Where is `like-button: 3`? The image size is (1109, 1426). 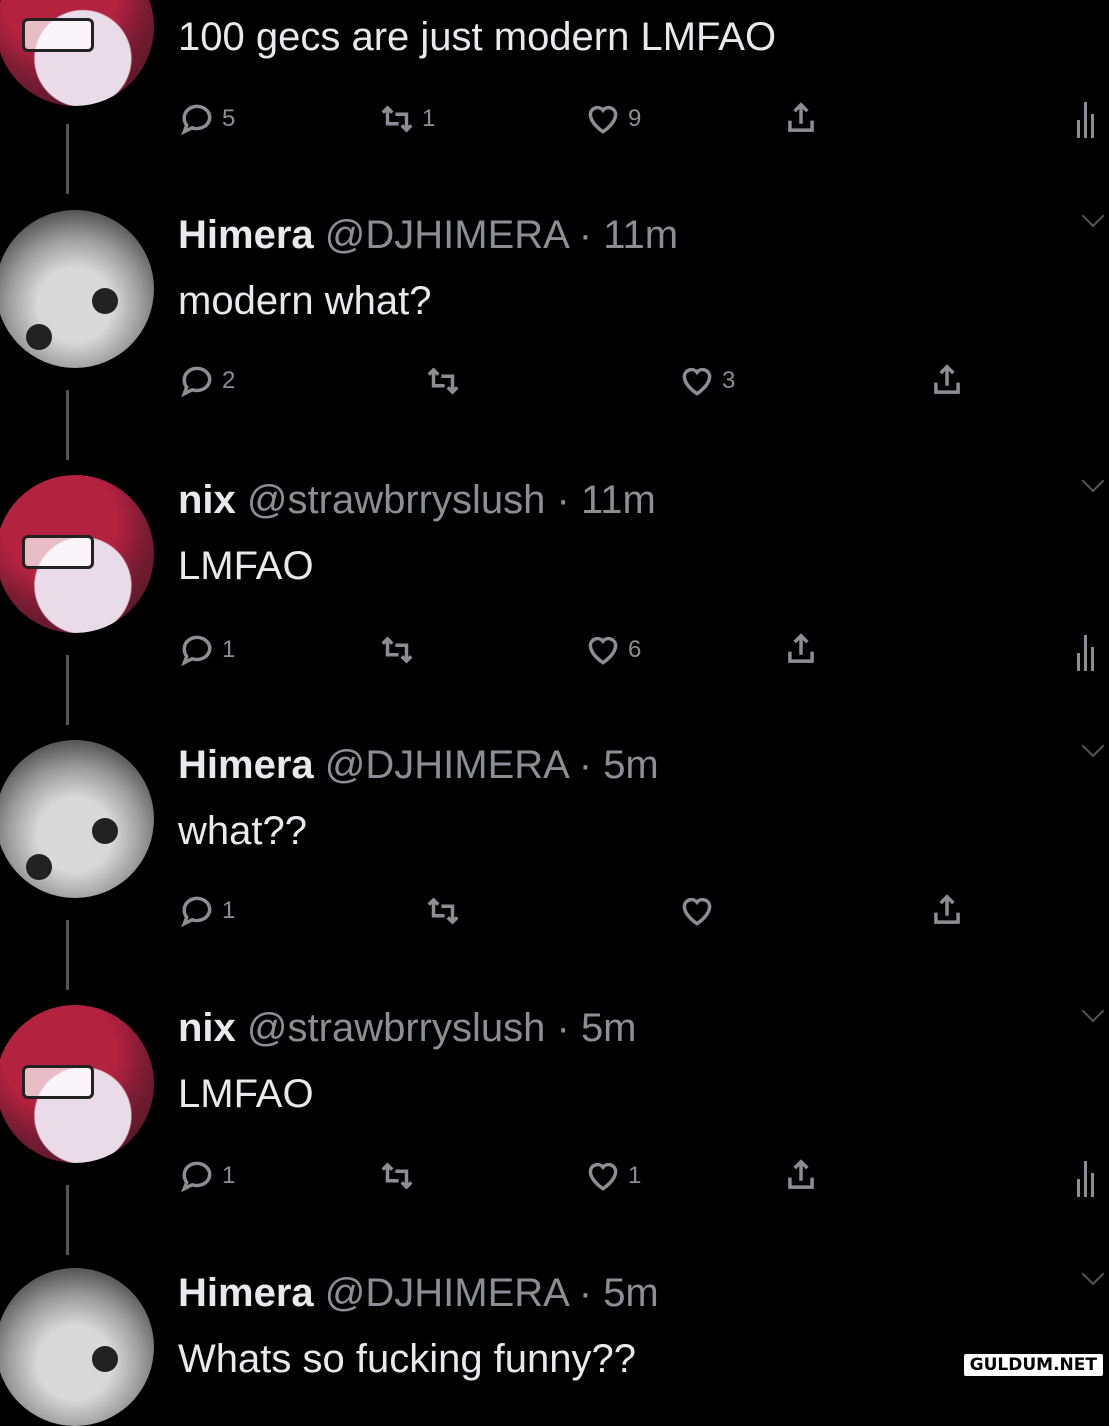 like-button: 3 is located at coordinates (706, 381).